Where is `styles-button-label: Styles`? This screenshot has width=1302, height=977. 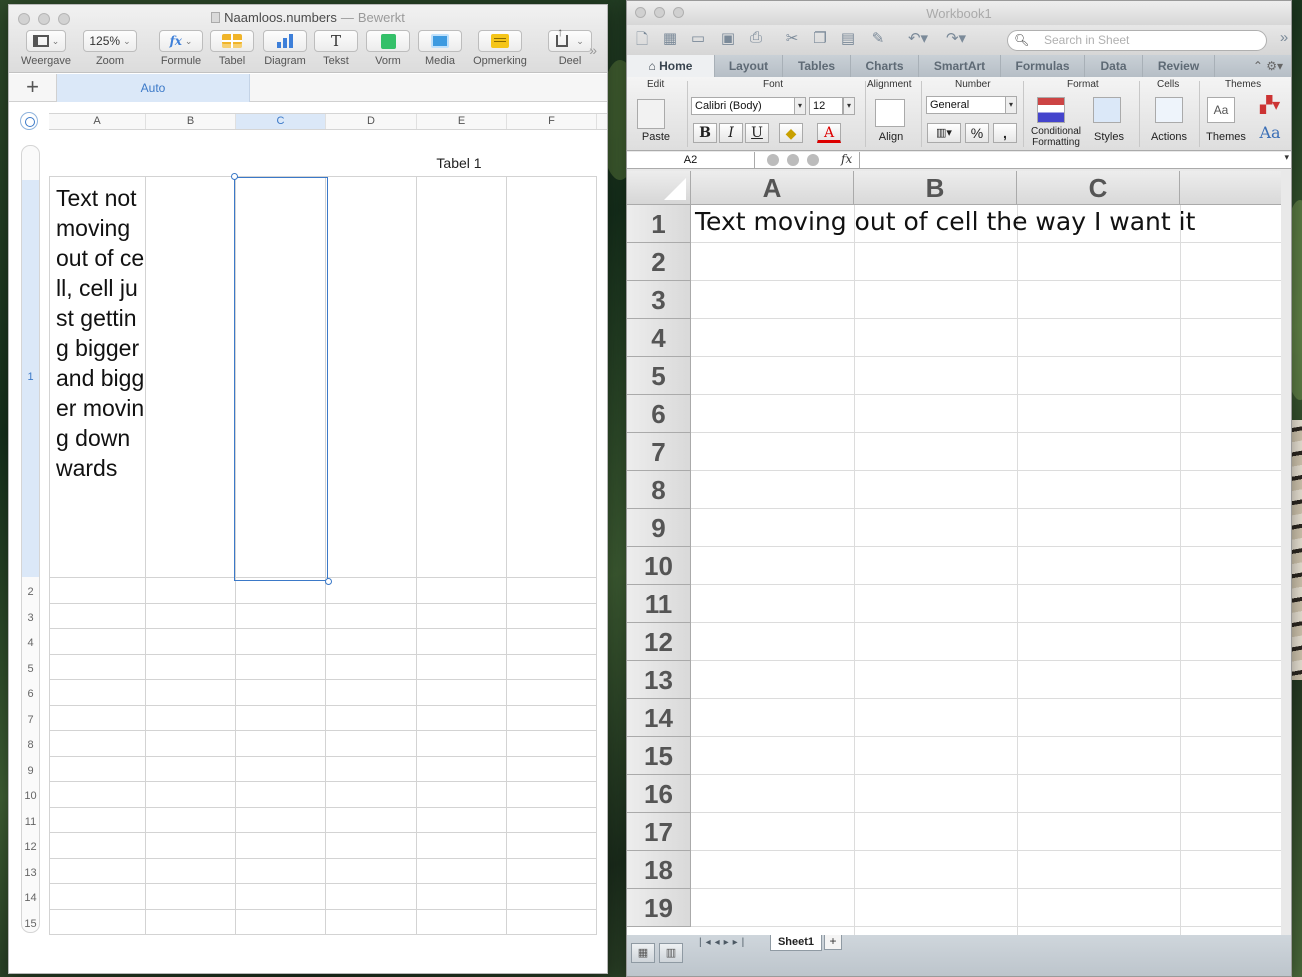 styles-button-label: Styles is located at coordinates (1109, 137).